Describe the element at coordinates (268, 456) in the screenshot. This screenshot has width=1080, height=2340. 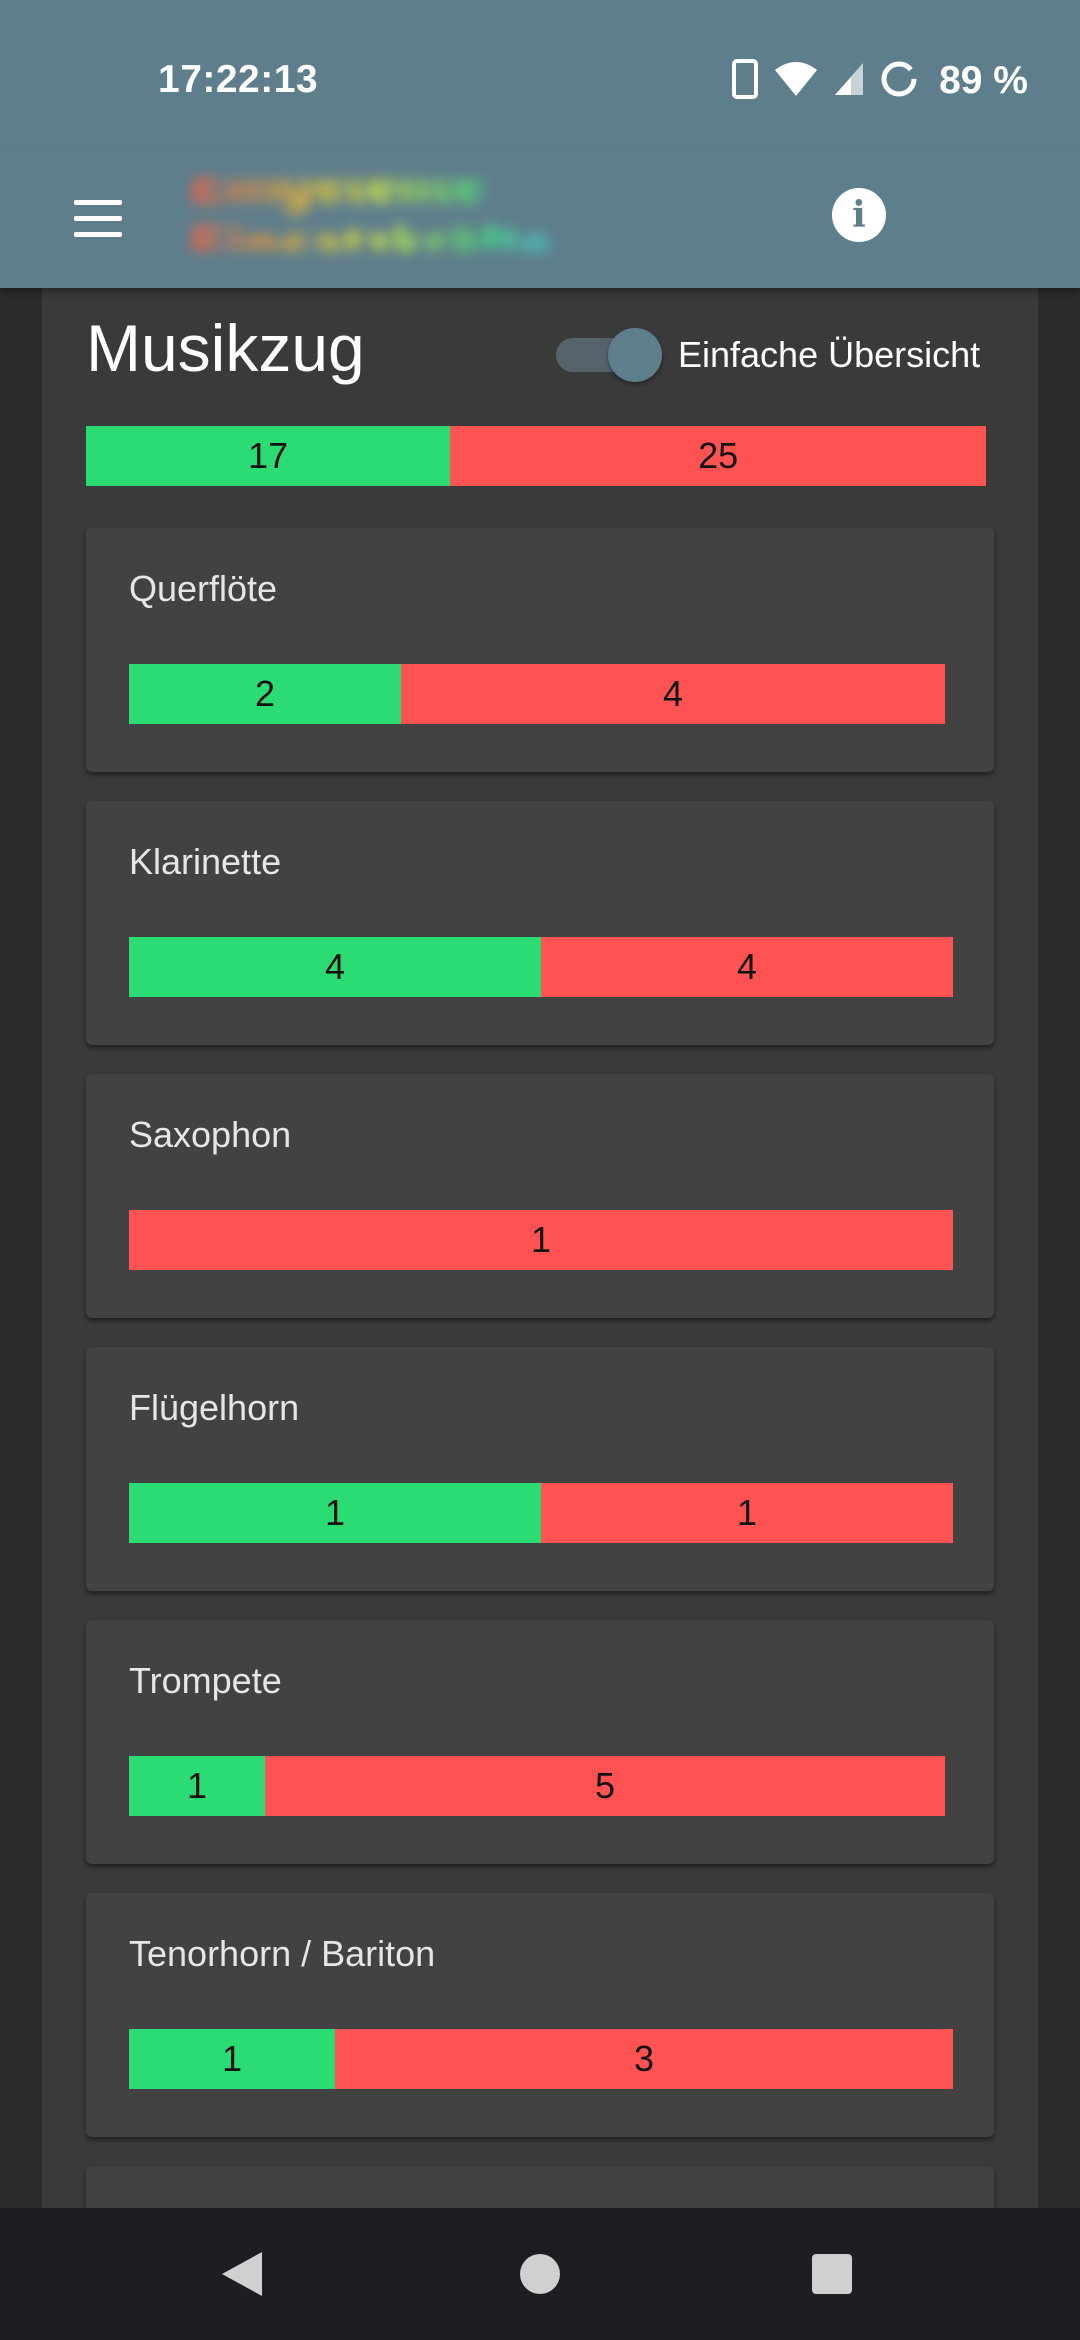
I see `total-present-segment: 17` at that location.